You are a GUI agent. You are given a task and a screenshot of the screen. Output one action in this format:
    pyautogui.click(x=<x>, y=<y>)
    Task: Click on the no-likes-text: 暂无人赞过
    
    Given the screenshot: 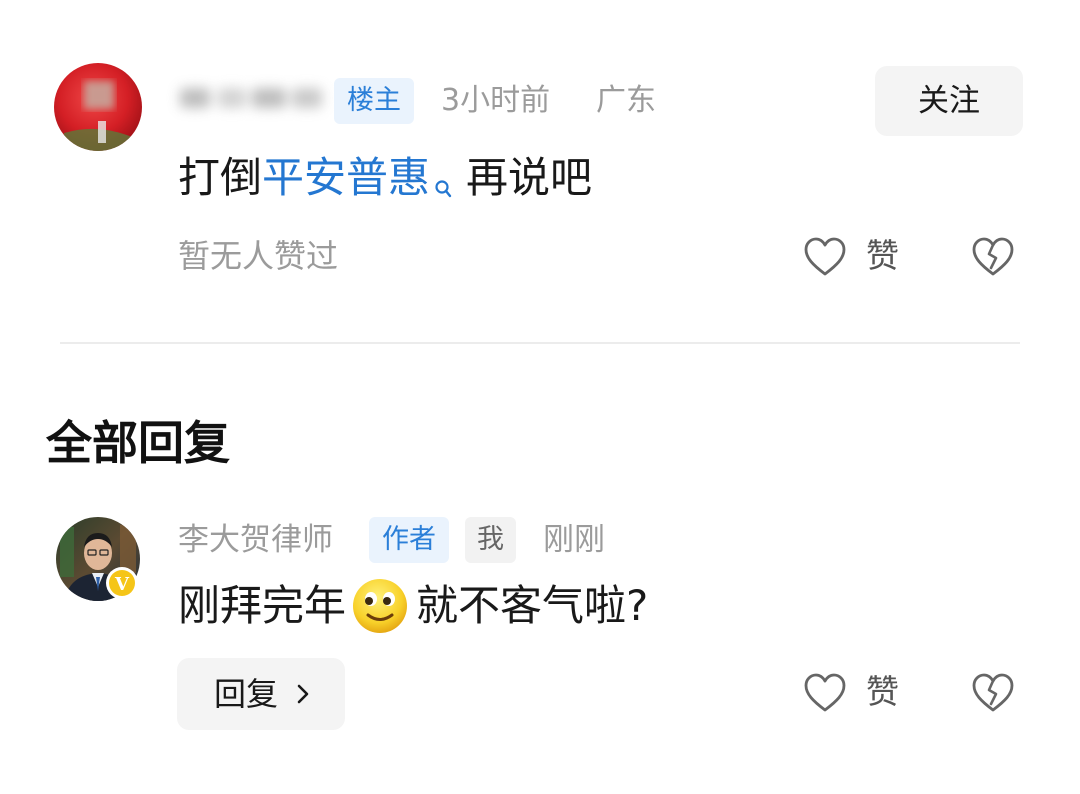 What is the action you would take?
    pyautogui.click(x=258, y=256)
    